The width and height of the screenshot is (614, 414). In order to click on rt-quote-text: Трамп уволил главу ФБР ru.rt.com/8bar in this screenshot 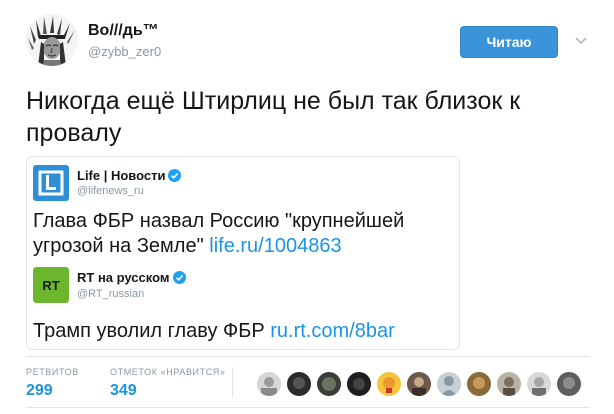, I will do `click(243, 331)`.